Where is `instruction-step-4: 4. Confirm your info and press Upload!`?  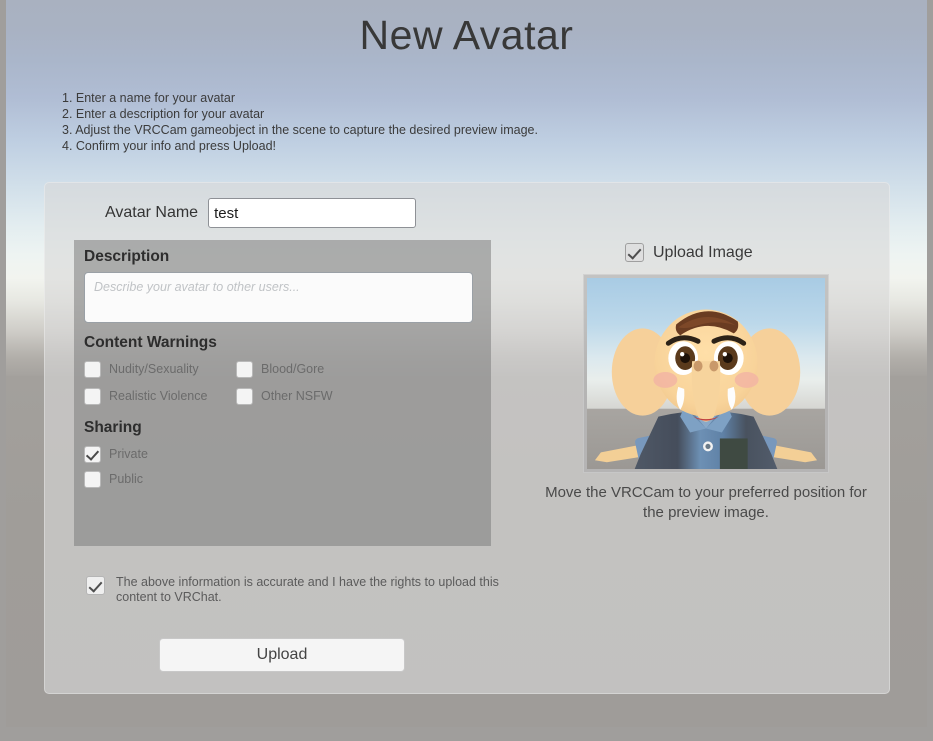
instruction-step-4: 4. Confirm your info and press Upload! is located at coordinates (169, 146).